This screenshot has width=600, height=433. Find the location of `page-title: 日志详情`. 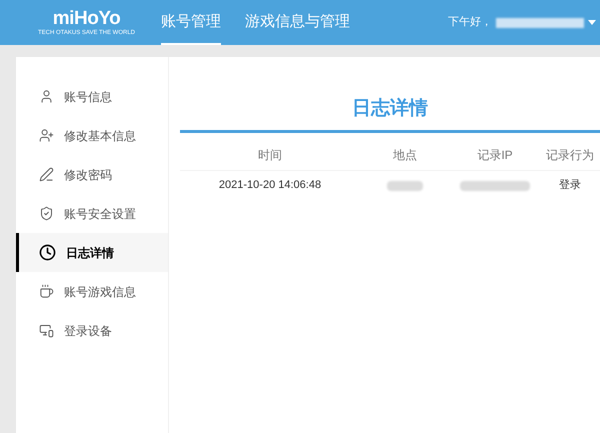

page-title: 日志详情 is located at coordinates (390, 108).